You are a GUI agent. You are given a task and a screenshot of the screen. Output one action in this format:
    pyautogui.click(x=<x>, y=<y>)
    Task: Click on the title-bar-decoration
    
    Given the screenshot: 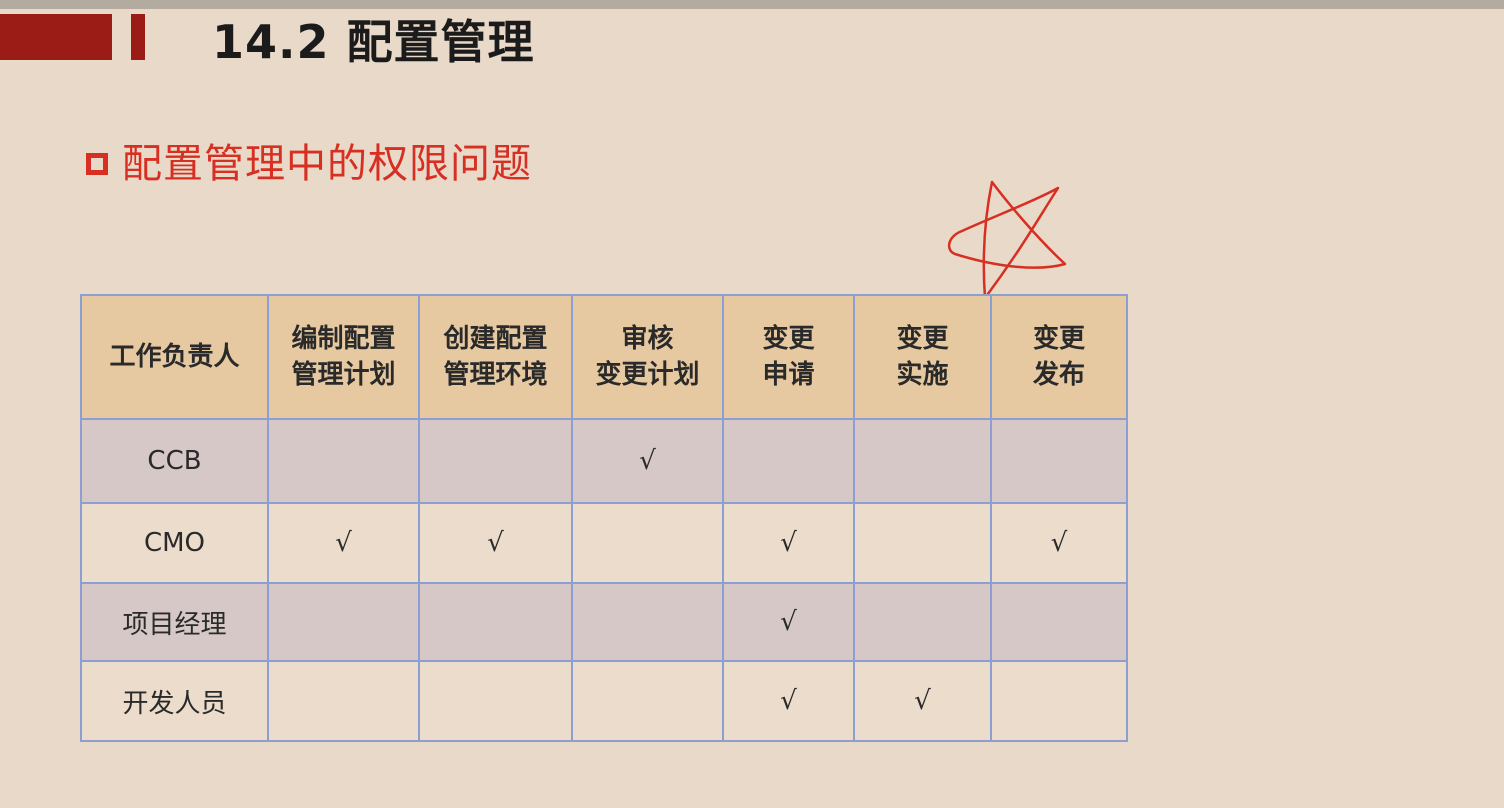 What is the action you would take?
    pyautogui.click(x=56, y=37)
    